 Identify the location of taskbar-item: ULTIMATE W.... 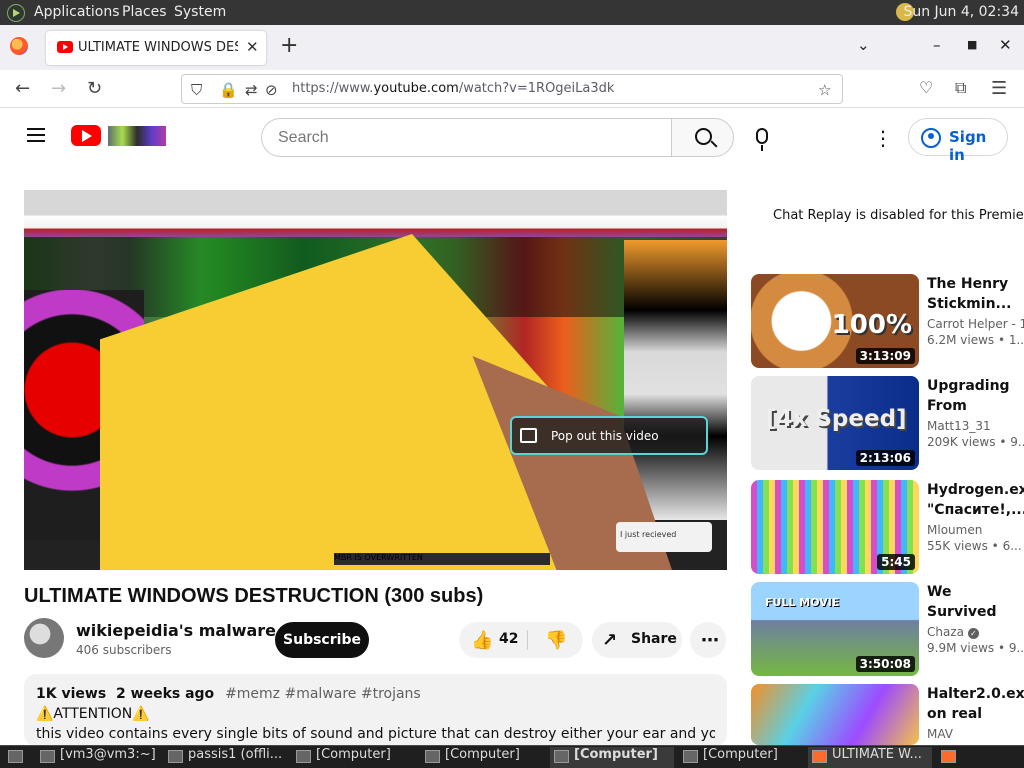
(870, 757).